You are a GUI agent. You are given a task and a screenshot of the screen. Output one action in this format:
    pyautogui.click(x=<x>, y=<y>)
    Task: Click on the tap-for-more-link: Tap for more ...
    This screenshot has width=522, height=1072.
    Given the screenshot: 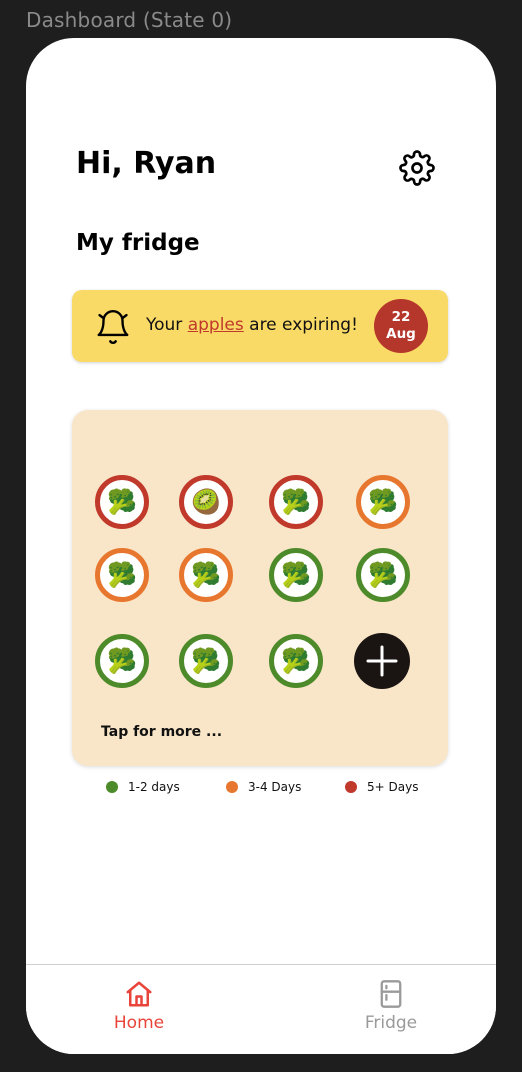 What is the action you would take?
    pyautogui.click(x=161, y=732)
    